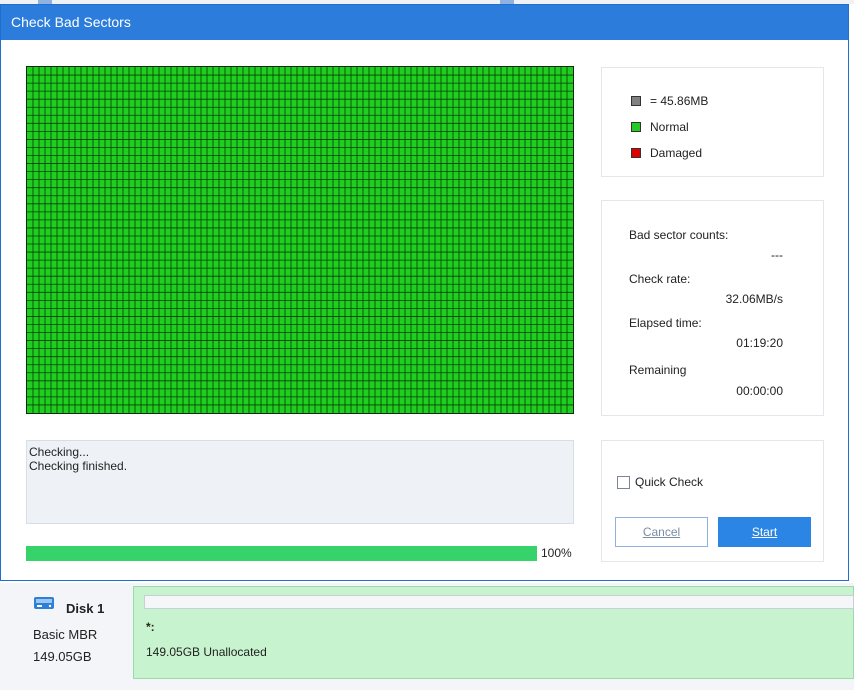  What do you see at coordinates (759, 391) in the screenshot?
I see `remaining-value: 00:00:00` at bounding box center [759, 391].